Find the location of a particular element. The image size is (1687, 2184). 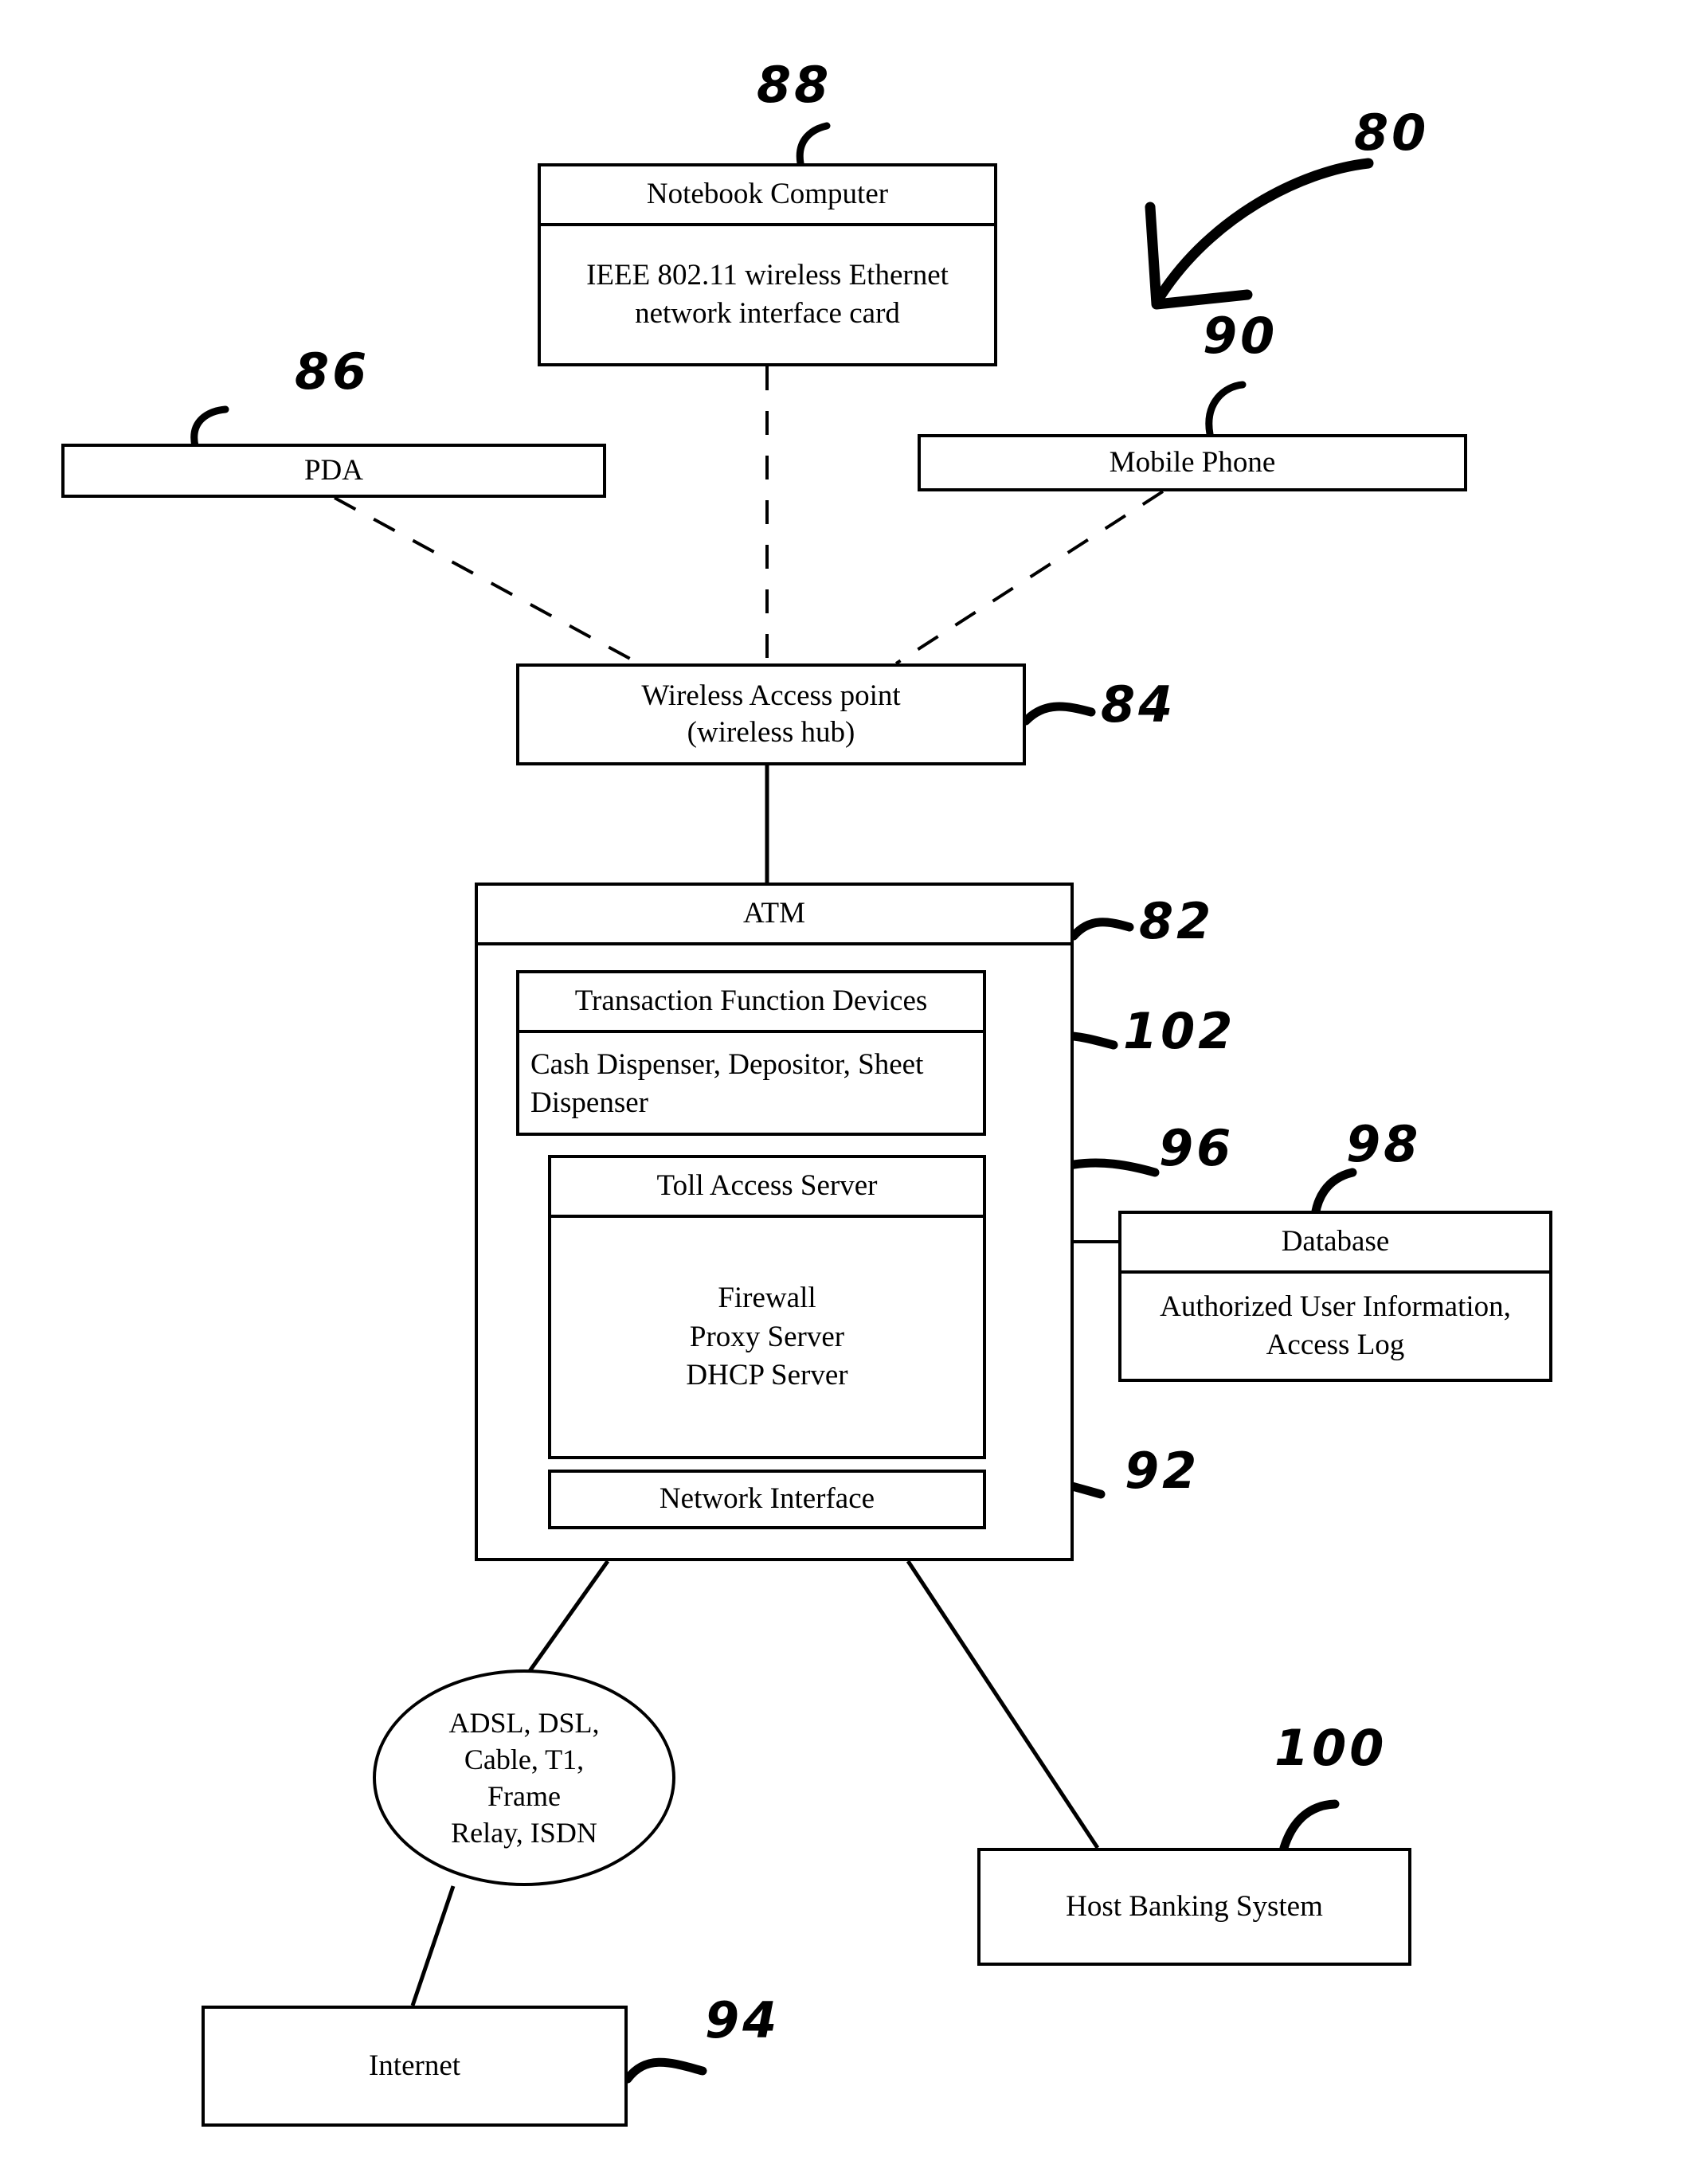

node-wan-connection-types: ADSL, DSL, Cable, T1, Frame Relay, ISDN is located at coordinates (524, 1777).